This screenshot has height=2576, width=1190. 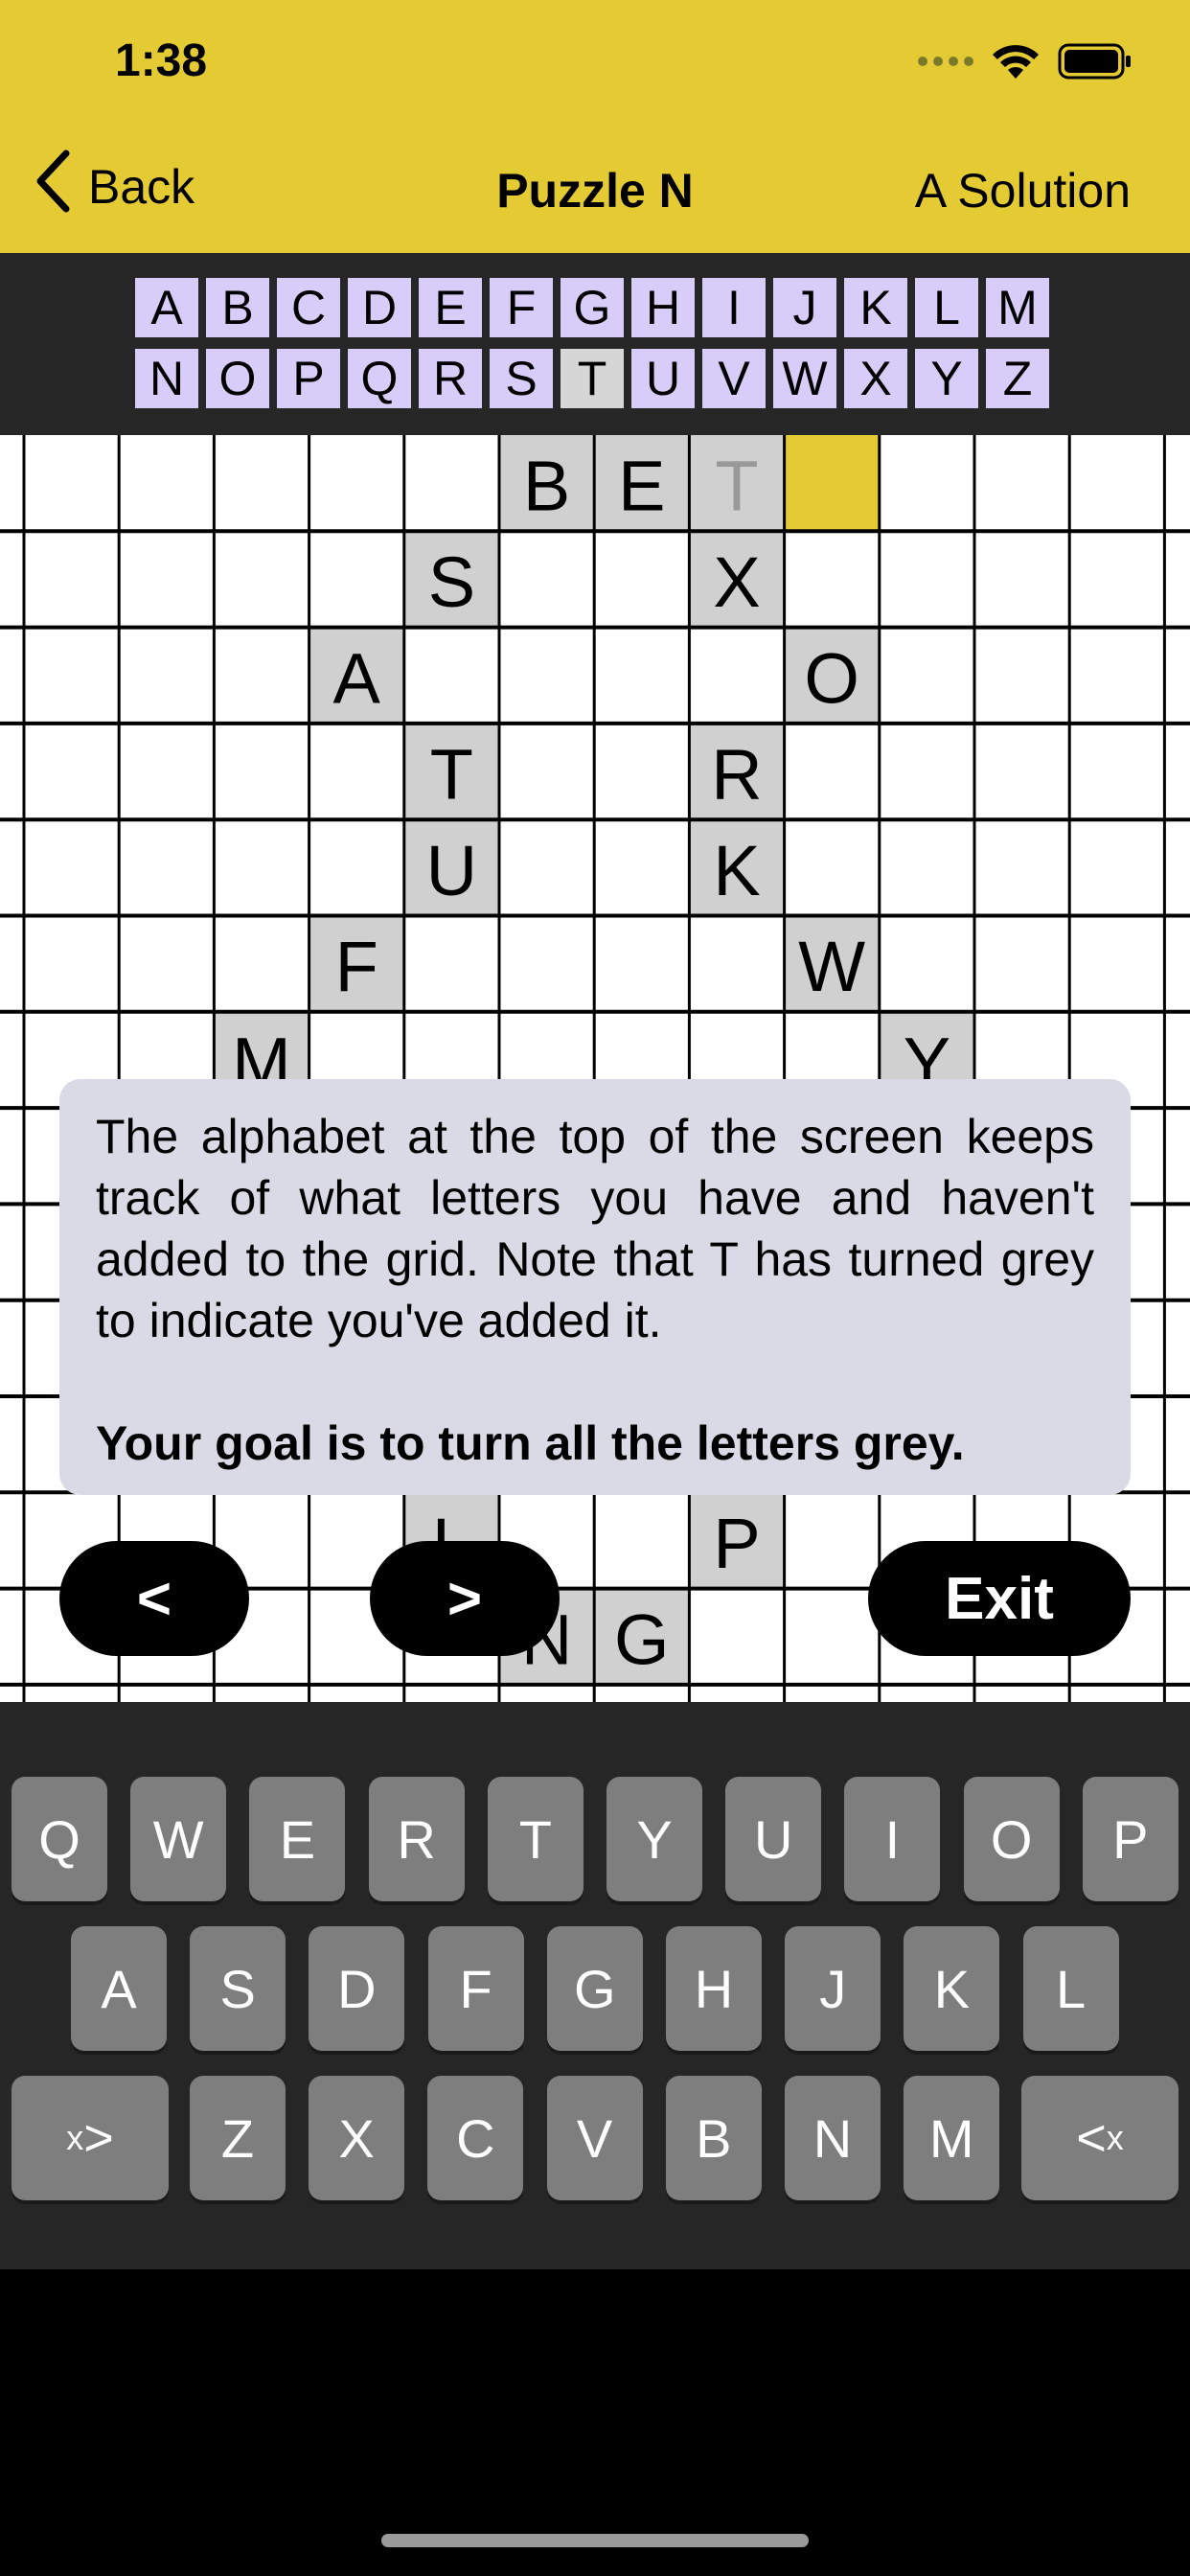 I want to click on key-u: U, so click(x=774, y=1839).